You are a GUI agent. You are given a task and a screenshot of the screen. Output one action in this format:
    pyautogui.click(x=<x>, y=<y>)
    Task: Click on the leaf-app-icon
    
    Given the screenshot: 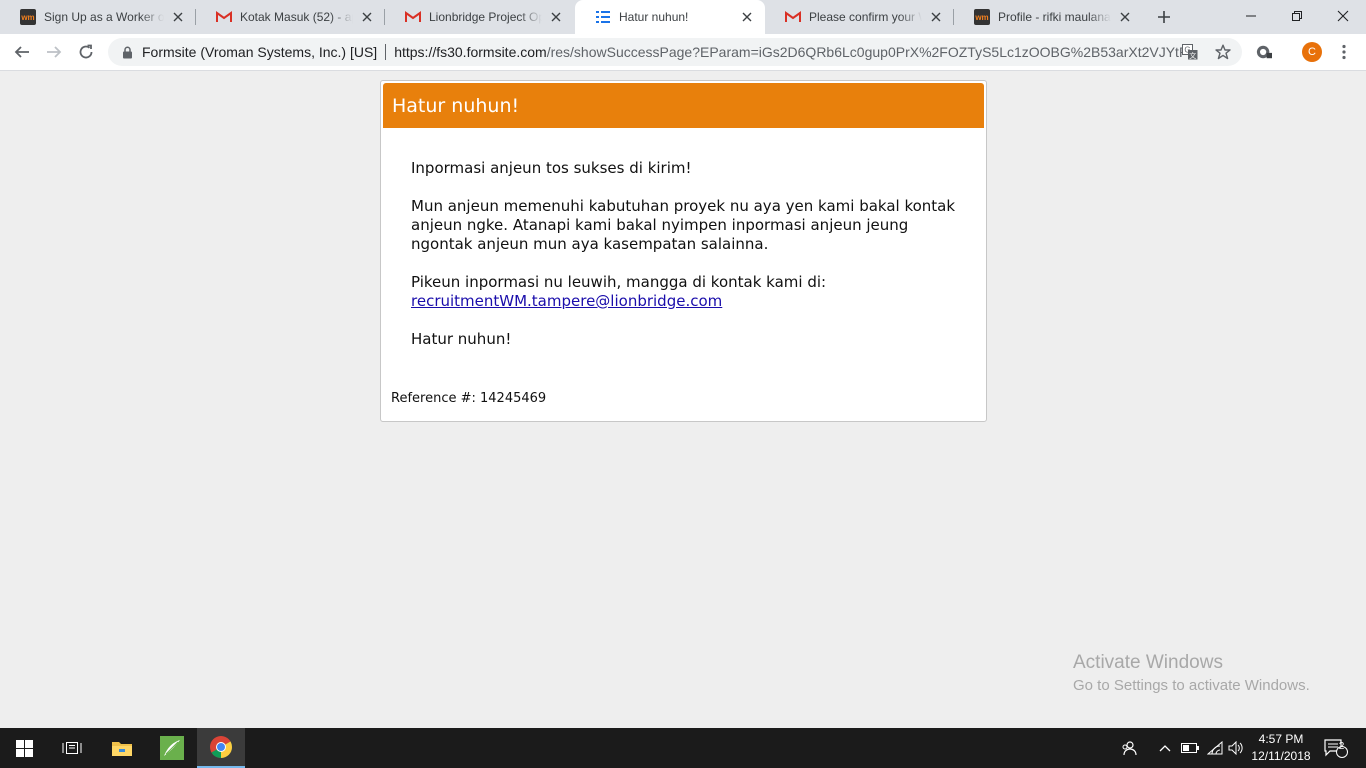 What is the action you would take?
    pyautogui.click(x=172, y=748)
    